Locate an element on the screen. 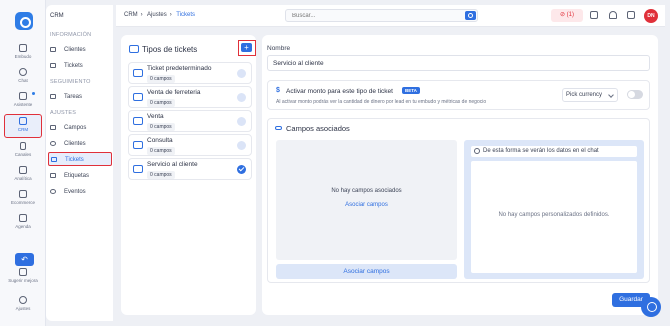 This screenshot has height=326, width=670. rail-item-sugerir-mejora: Sugerir mejora is located at coordinates (23, 278).